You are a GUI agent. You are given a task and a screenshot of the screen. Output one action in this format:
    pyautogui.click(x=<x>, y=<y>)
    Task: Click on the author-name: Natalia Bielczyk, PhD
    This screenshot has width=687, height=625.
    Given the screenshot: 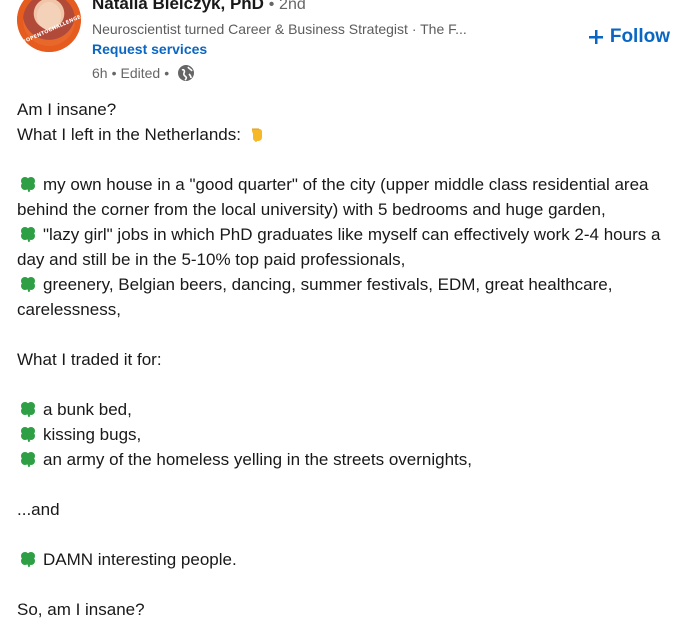 What is the action you would take?
    pyautogui.click(x=178, y=6)
    